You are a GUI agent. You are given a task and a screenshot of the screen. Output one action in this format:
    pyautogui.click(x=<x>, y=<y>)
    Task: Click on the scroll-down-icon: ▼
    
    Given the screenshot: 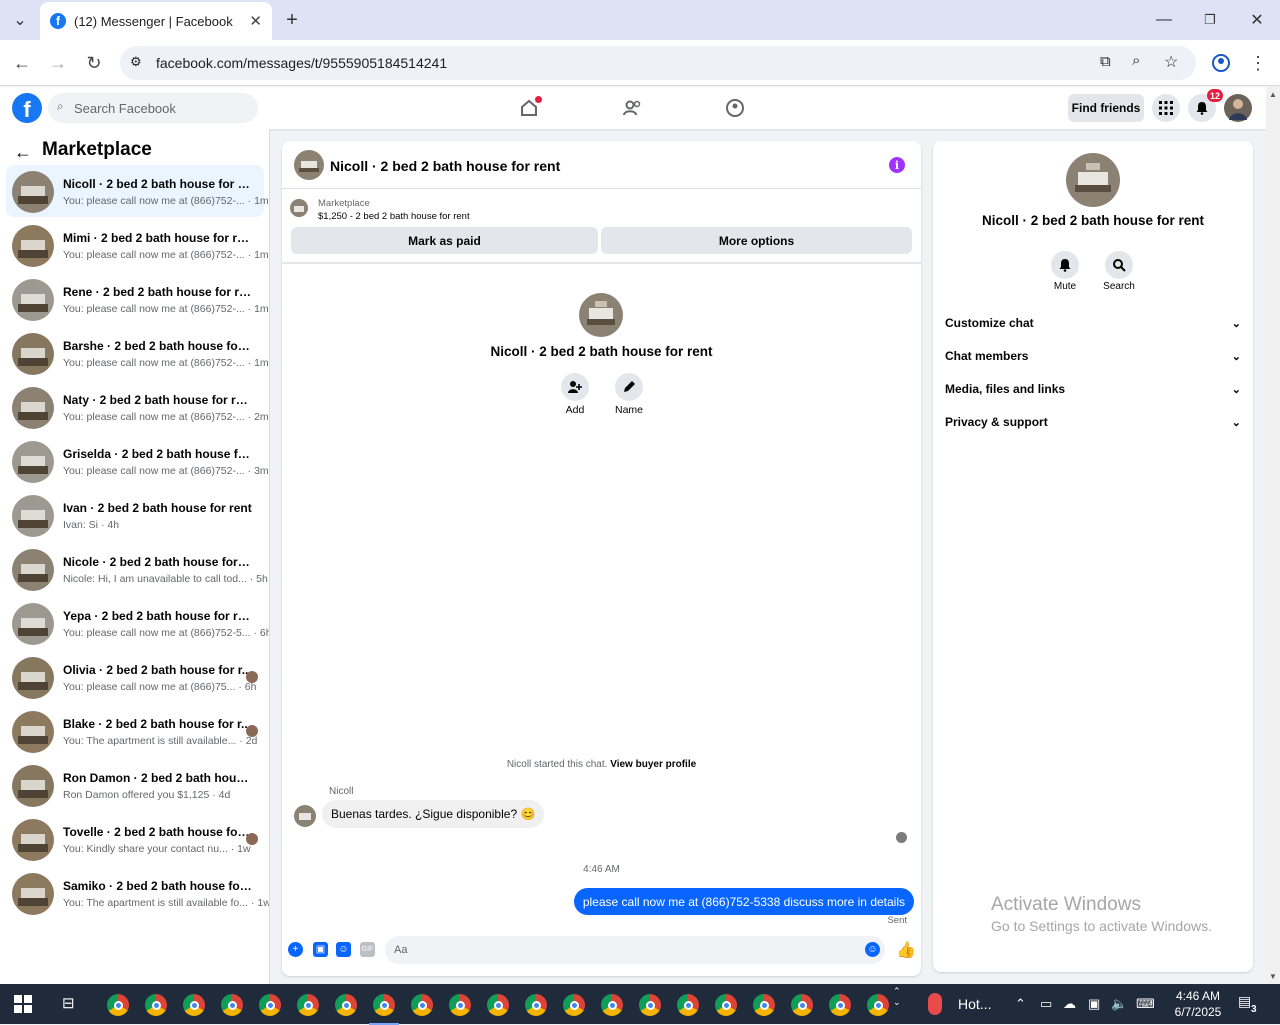 What is the action you would take?
    pyautogui.click(x=1273, y=976)
    